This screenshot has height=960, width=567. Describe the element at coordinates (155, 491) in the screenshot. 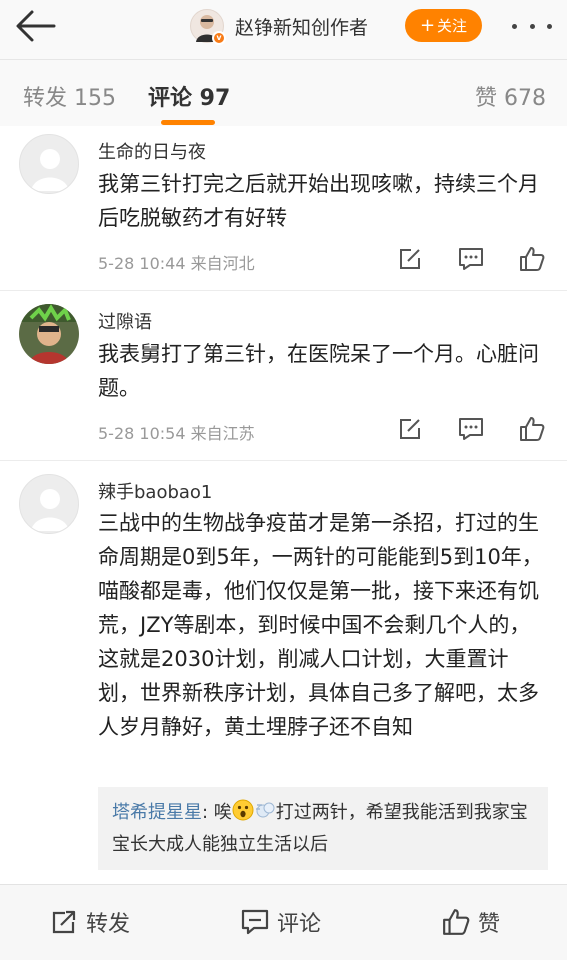

I see `comment-username: 辣手baobao1` at that location.